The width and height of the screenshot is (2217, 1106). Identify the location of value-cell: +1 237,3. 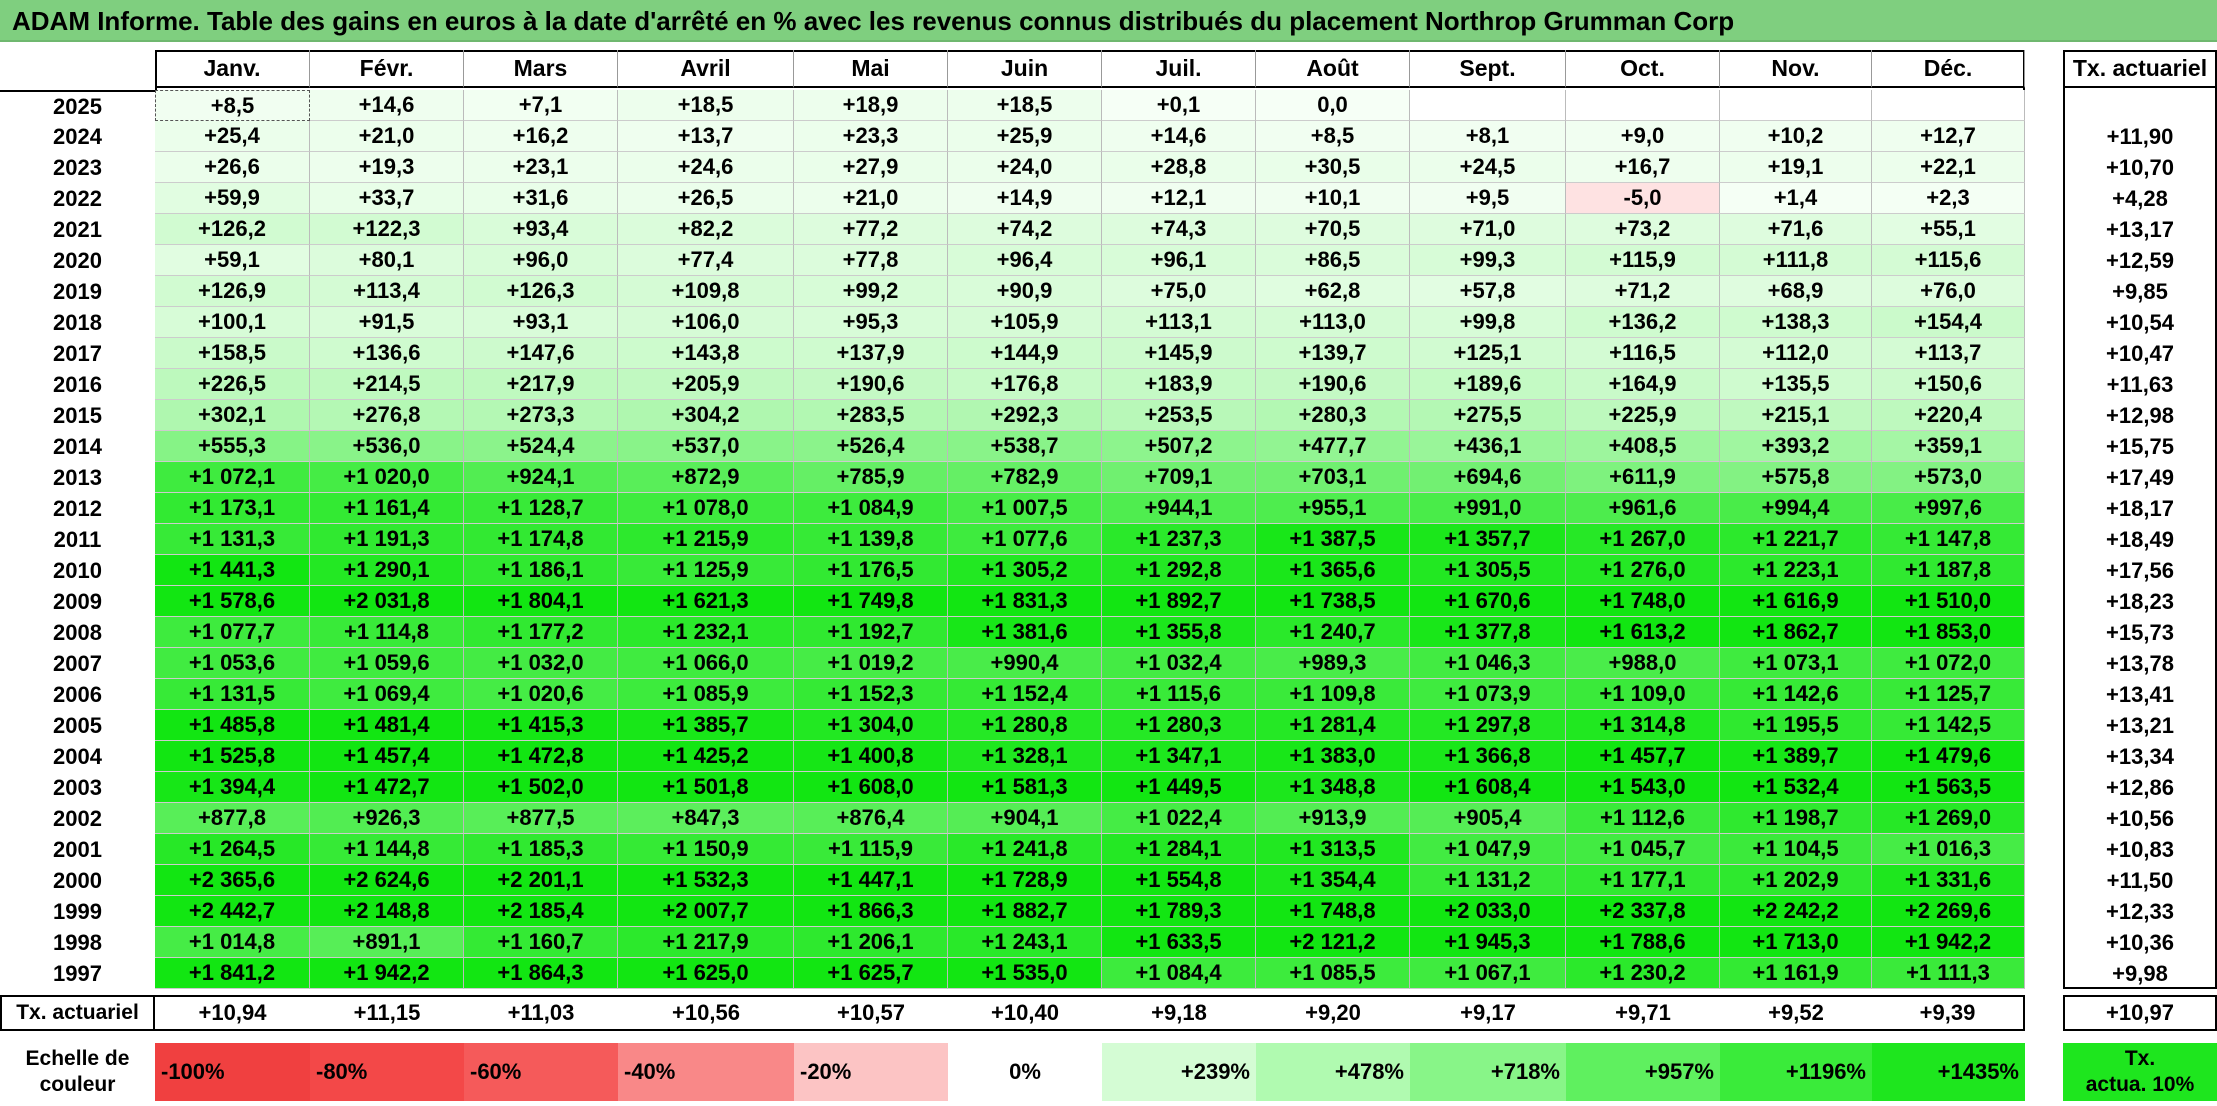
(1179, 539).